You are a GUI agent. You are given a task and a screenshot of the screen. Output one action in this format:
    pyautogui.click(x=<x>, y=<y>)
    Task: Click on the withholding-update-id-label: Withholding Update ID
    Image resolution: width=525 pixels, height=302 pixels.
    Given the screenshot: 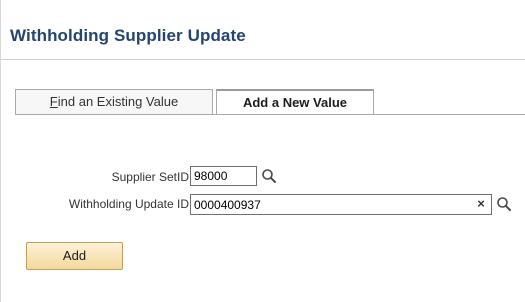 What is the action you would take?
    pyautogui.click(x=128, y=204)
    